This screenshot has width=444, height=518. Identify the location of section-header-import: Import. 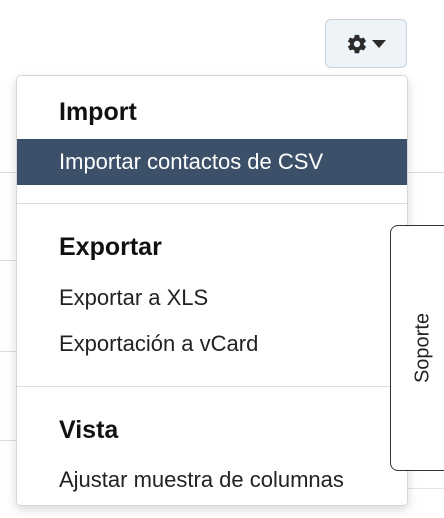
(98, 112).